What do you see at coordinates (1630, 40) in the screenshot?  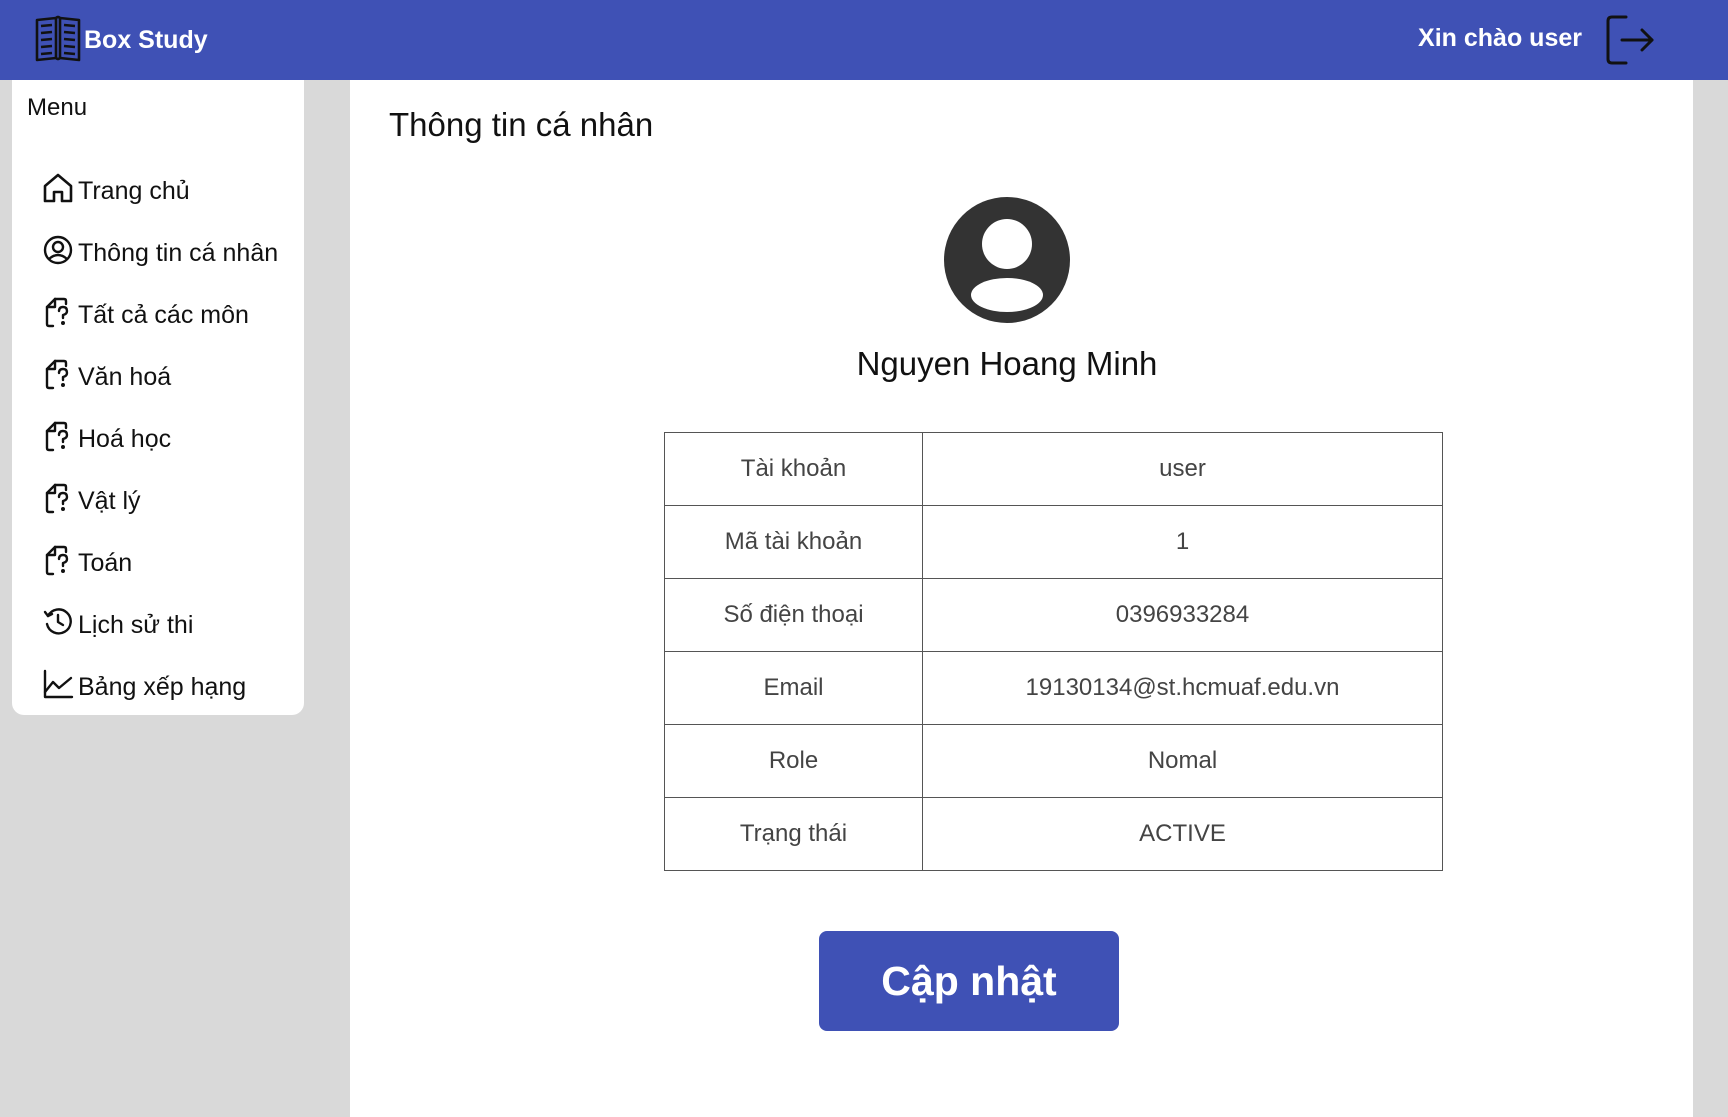 I see `logout-button` at bounding box center [1630, 40].